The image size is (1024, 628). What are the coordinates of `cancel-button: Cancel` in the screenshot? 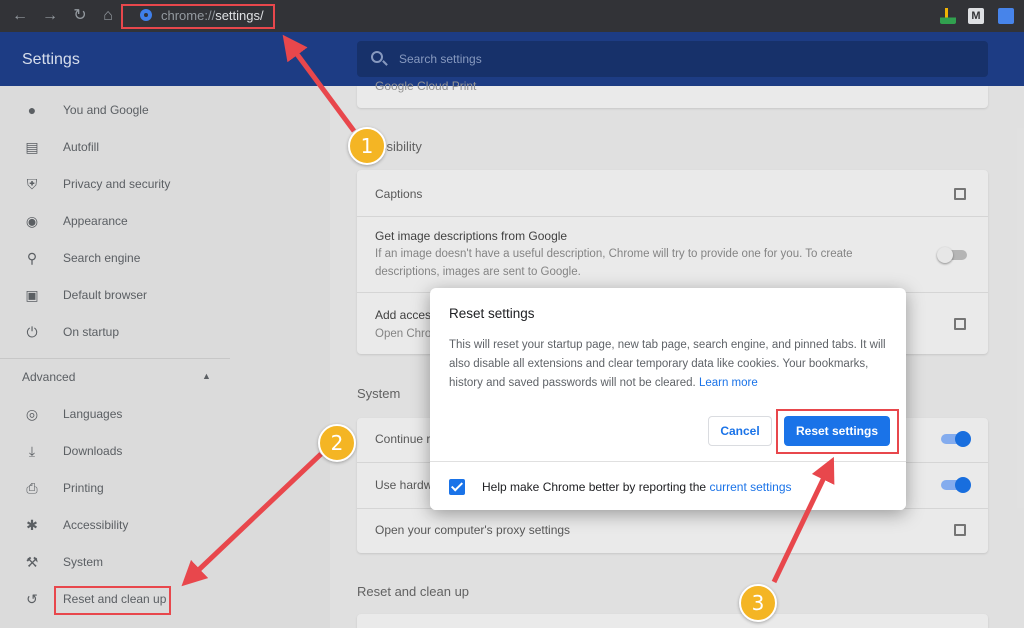 It's located at (740, 431).